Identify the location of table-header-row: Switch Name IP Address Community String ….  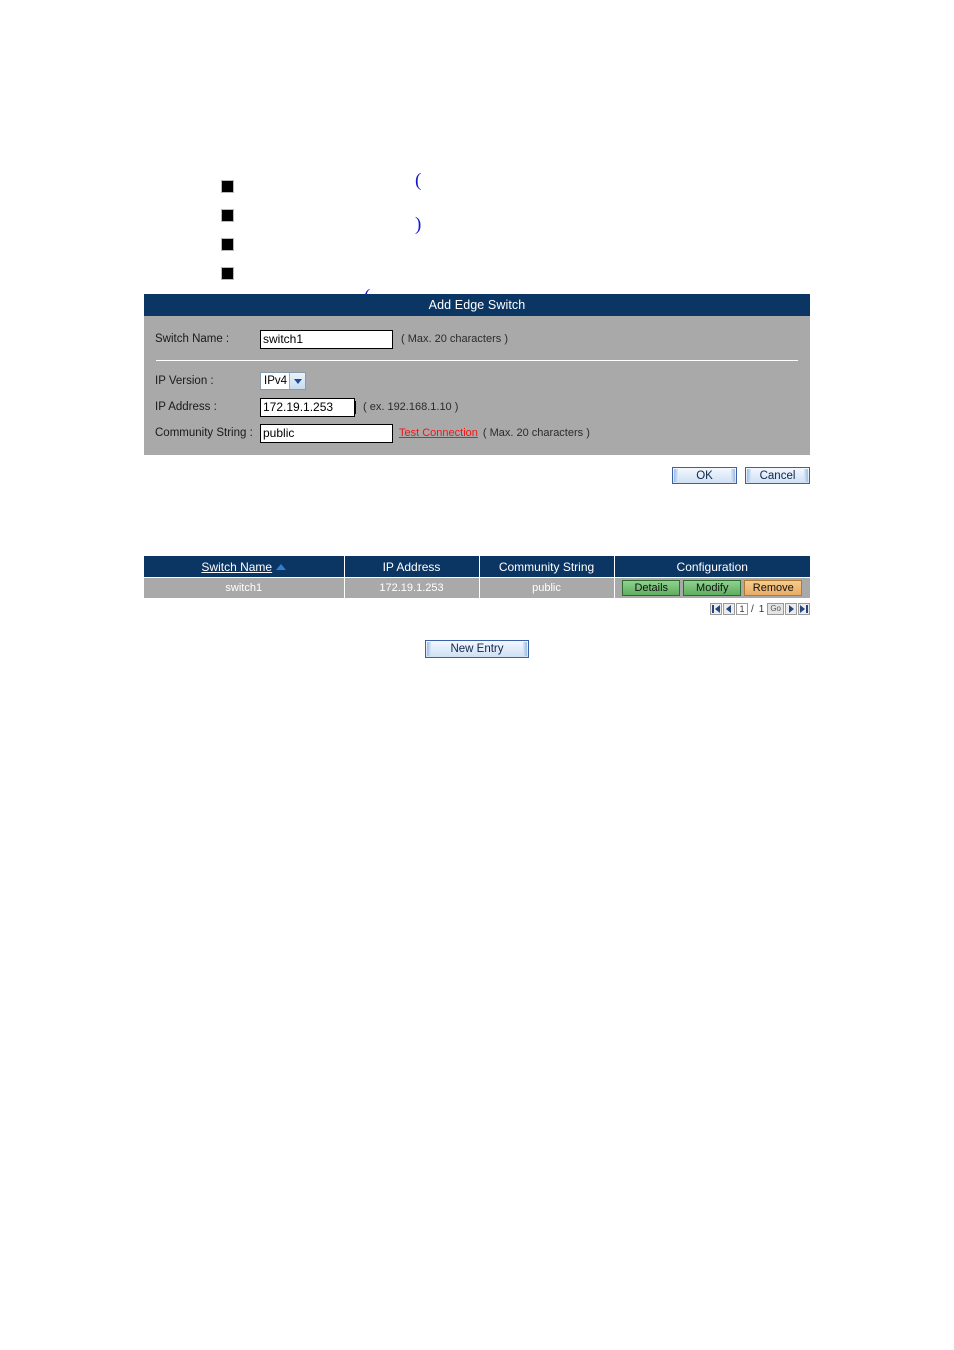
(477, 567).